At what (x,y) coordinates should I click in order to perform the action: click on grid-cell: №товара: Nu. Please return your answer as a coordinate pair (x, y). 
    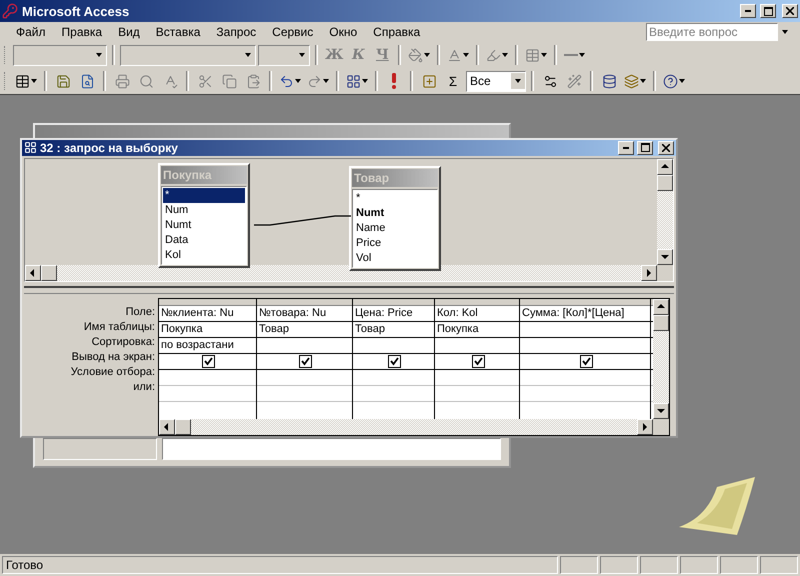
    Looking at the image, I should click on (304, 314).